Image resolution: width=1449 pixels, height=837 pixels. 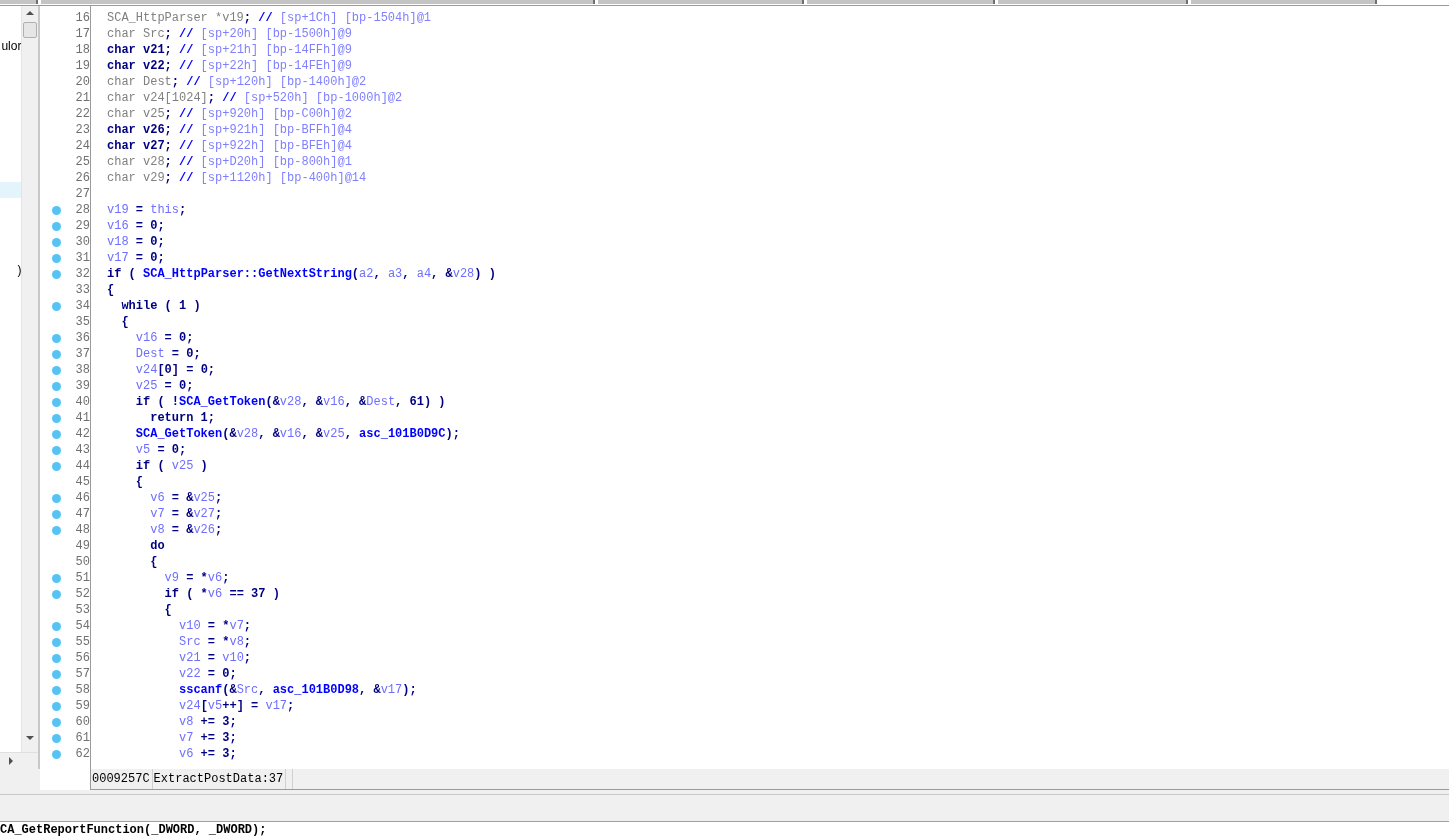 What do you see at coordinates (82, 658) in the screenshot?
I see `line-number: 56` at bounding box center [82, 658].